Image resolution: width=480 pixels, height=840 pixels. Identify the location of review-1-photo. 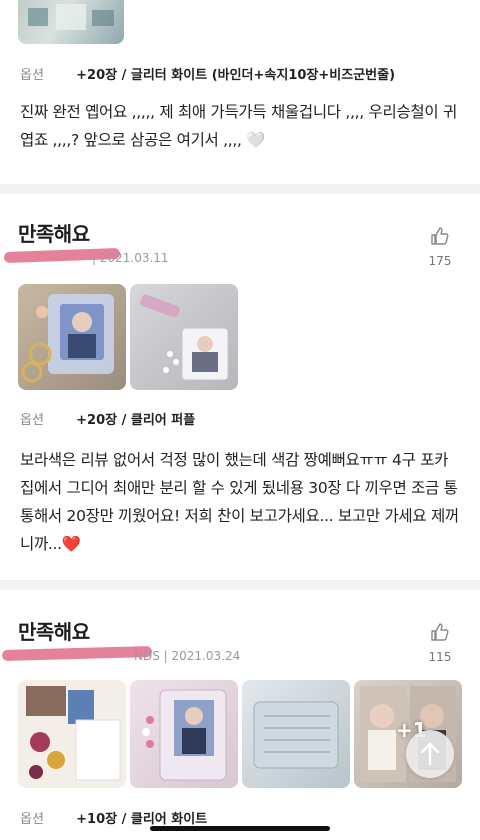
(71, 22).